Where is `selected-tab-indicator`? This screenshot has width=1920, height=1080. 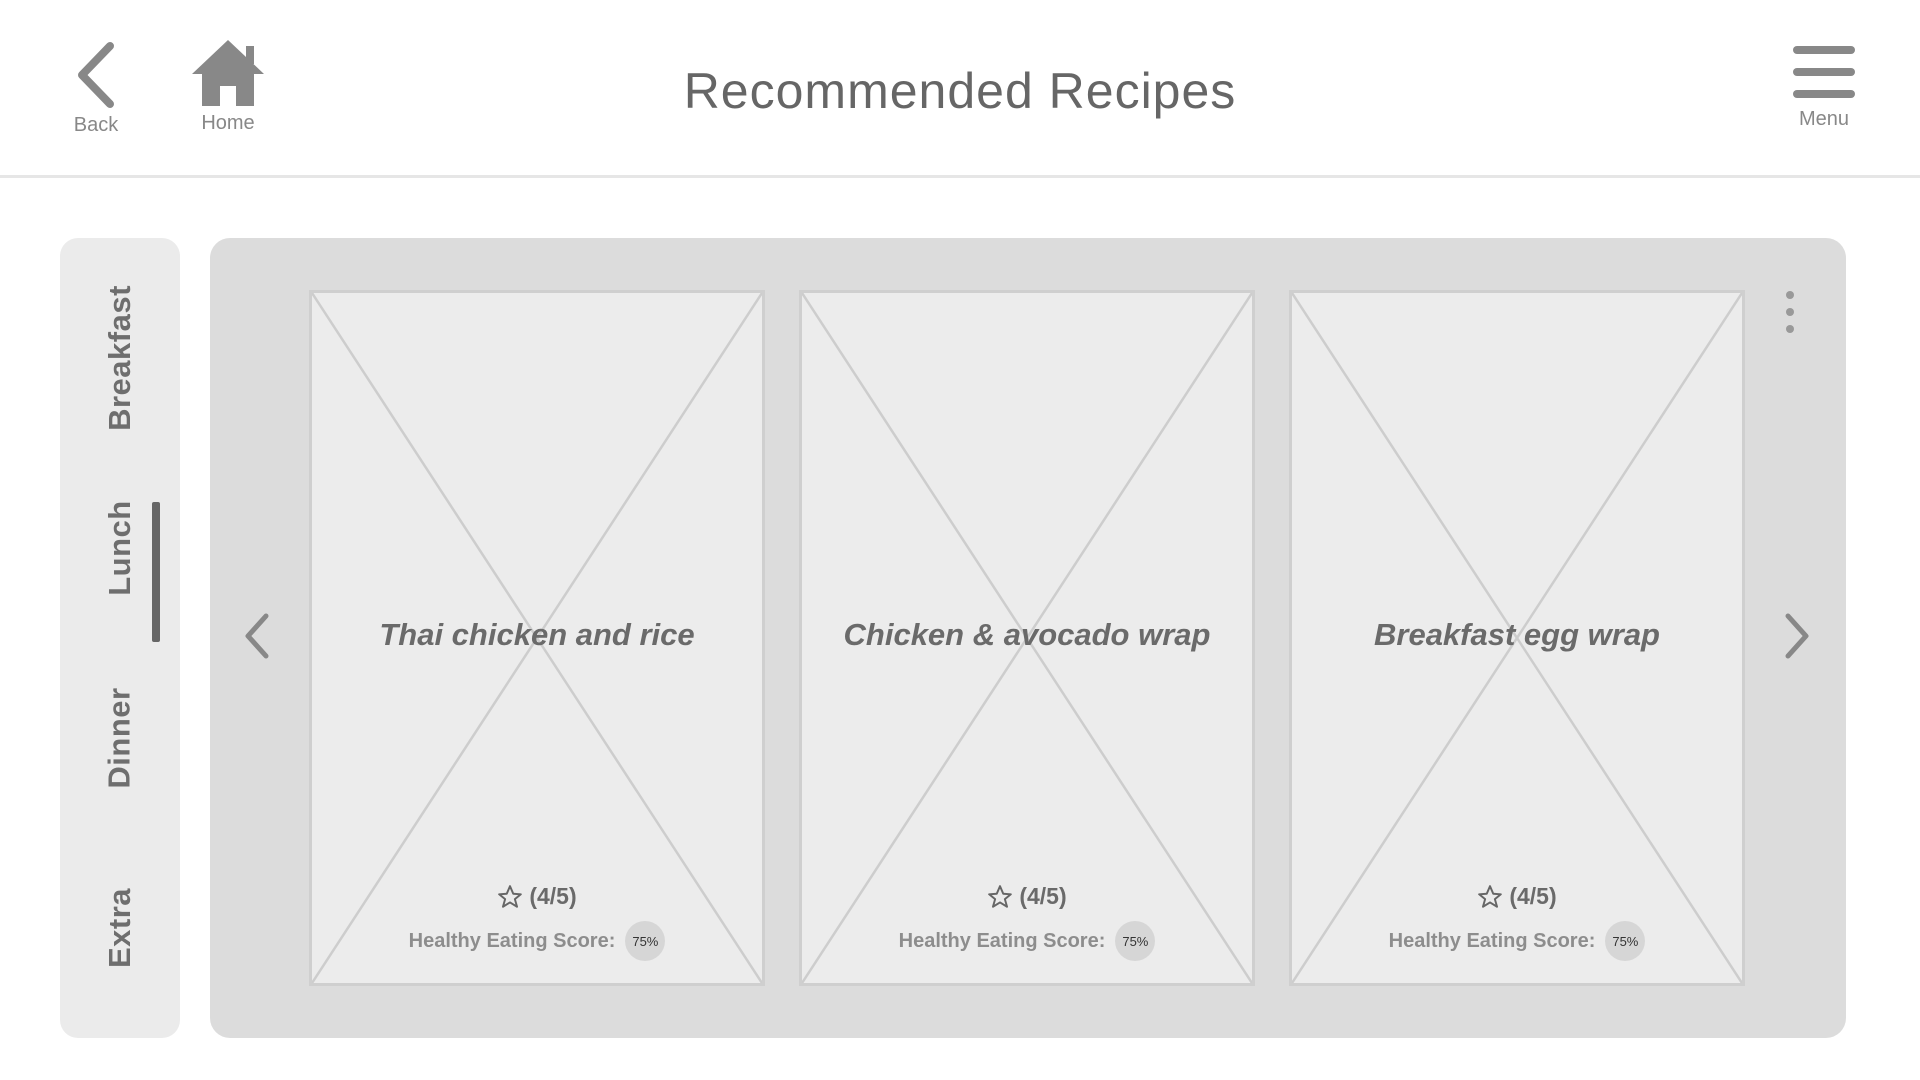
selected-tab-indicator is located at coordinates (156, 572).